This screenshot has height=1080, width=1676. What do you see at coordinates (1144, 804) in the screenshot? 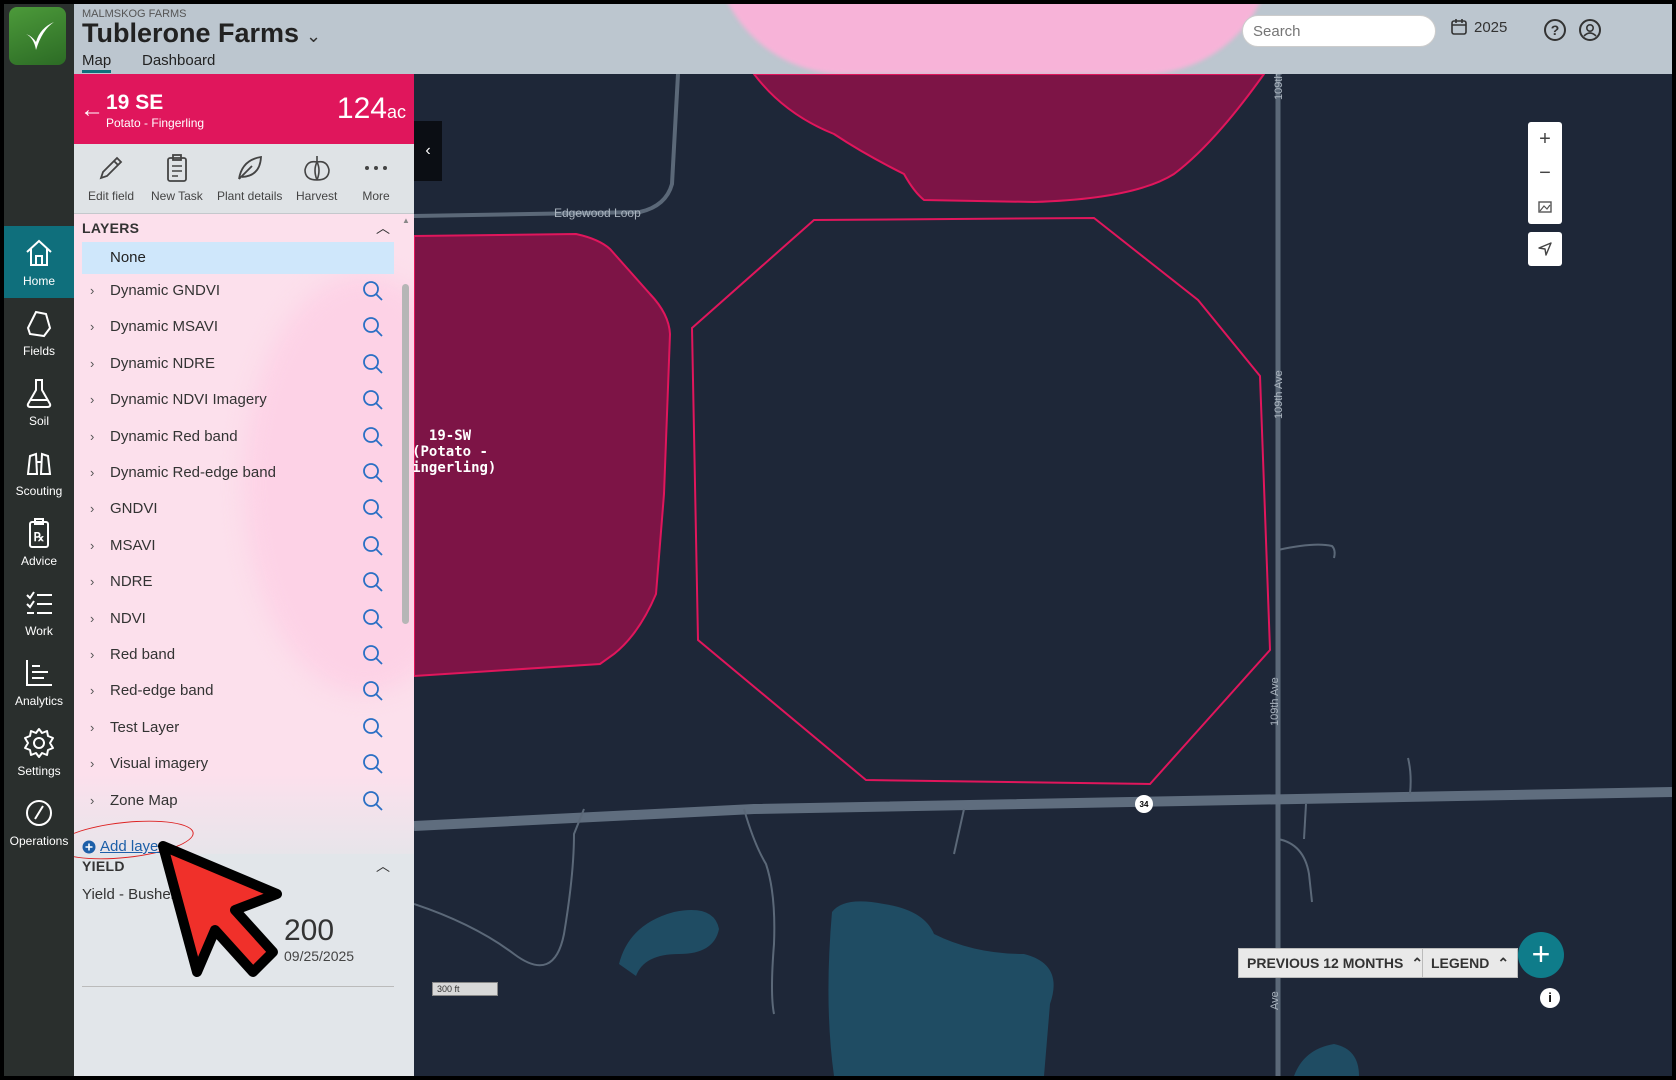
I see `route-badge: 34` at bounding box center [1144, 804].